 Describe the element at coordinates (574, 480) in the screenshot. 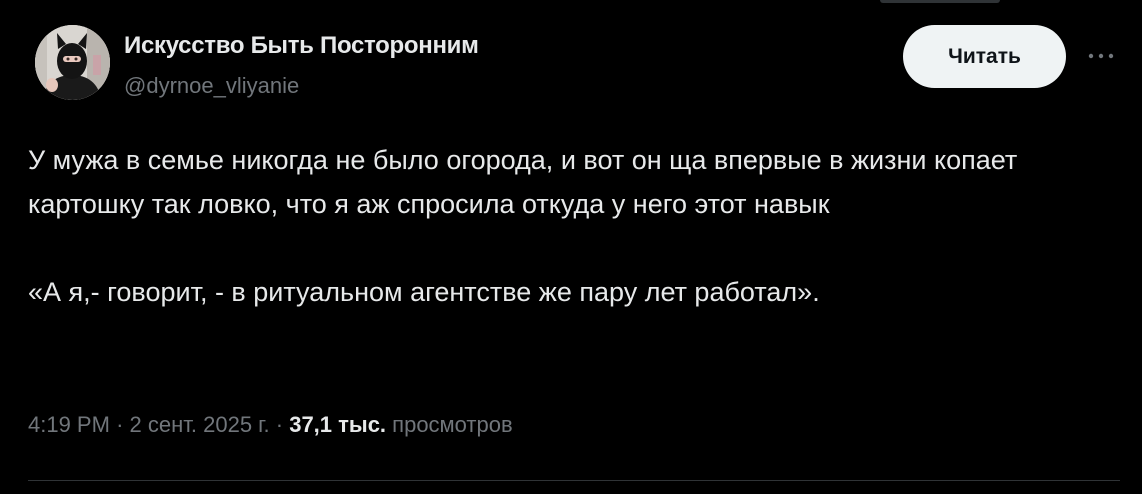

I see `bottom-divider` at that location.